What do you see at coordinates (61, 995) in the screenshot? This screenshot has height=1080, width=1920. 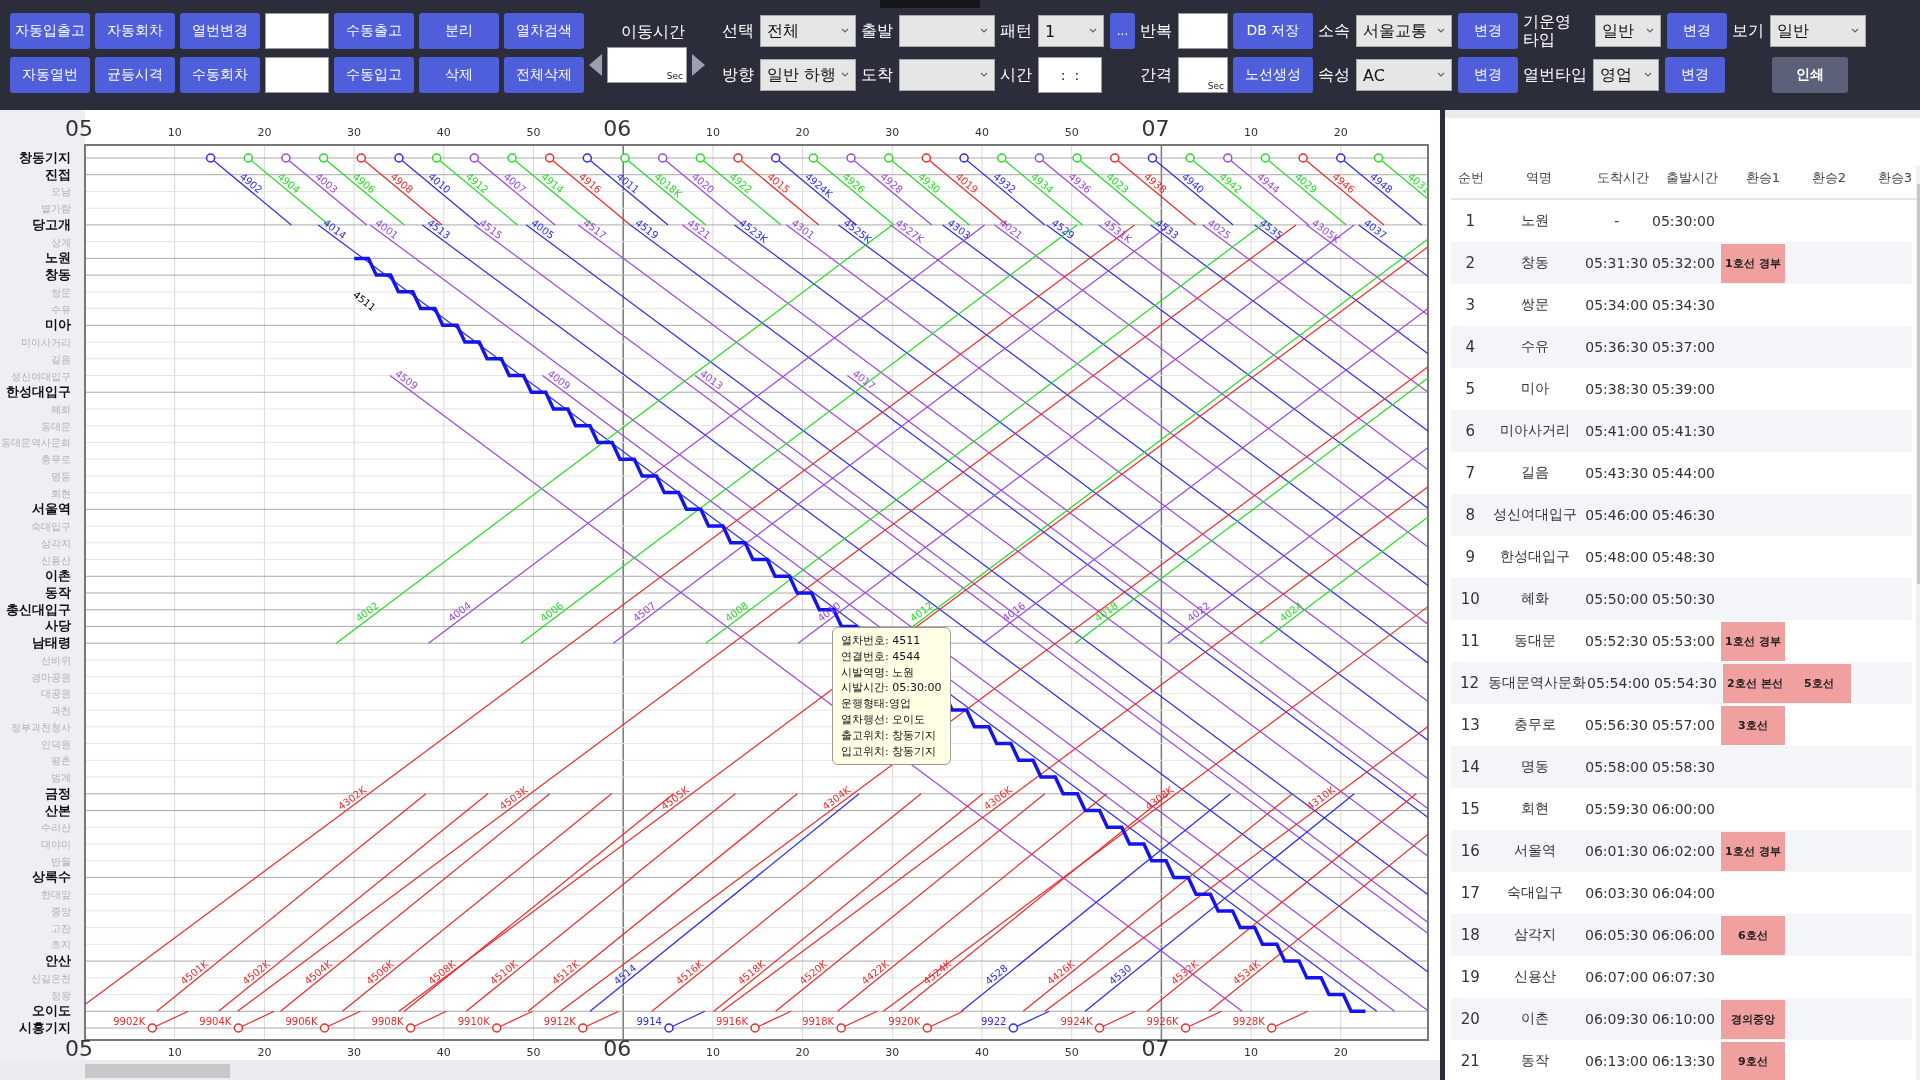 I see `station-label: 정왕` at bounding box center [61, 995].